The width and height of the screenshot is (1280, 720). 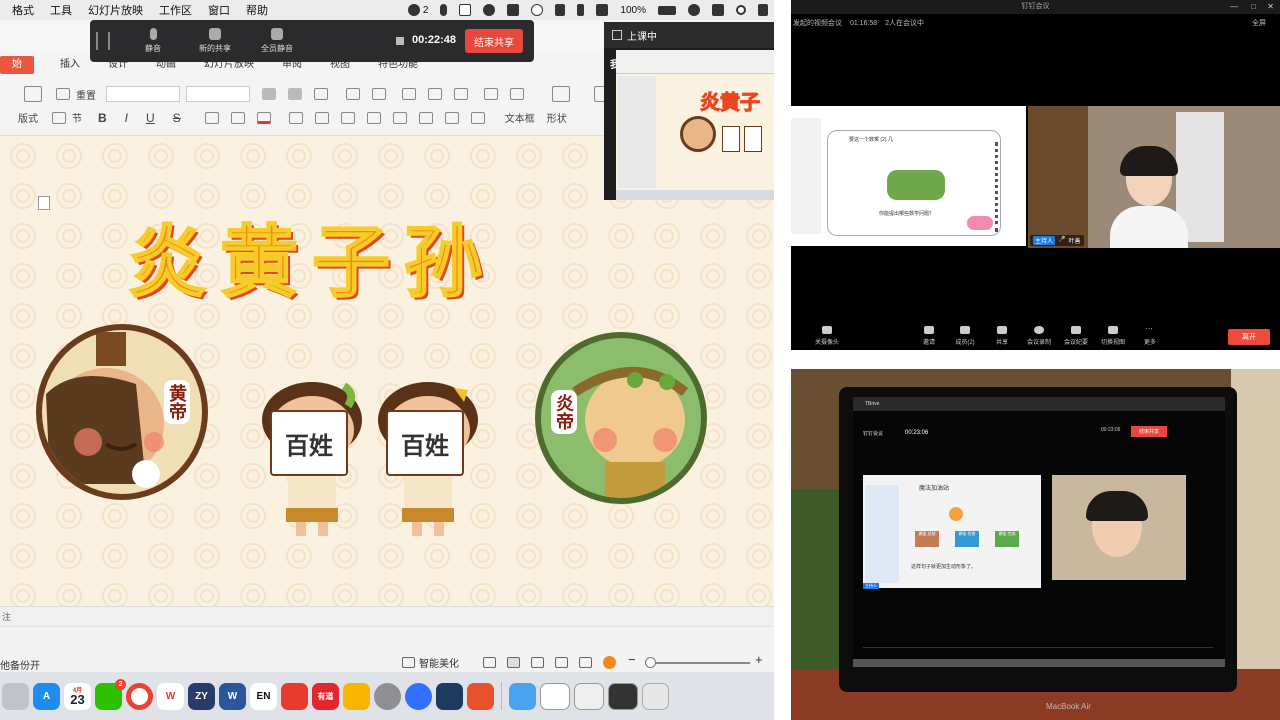 What do you see at coordinates (122, 412) in the screenshot?
I see `huangdi-emblem: 黄帝` at bounding box center [122, 412].